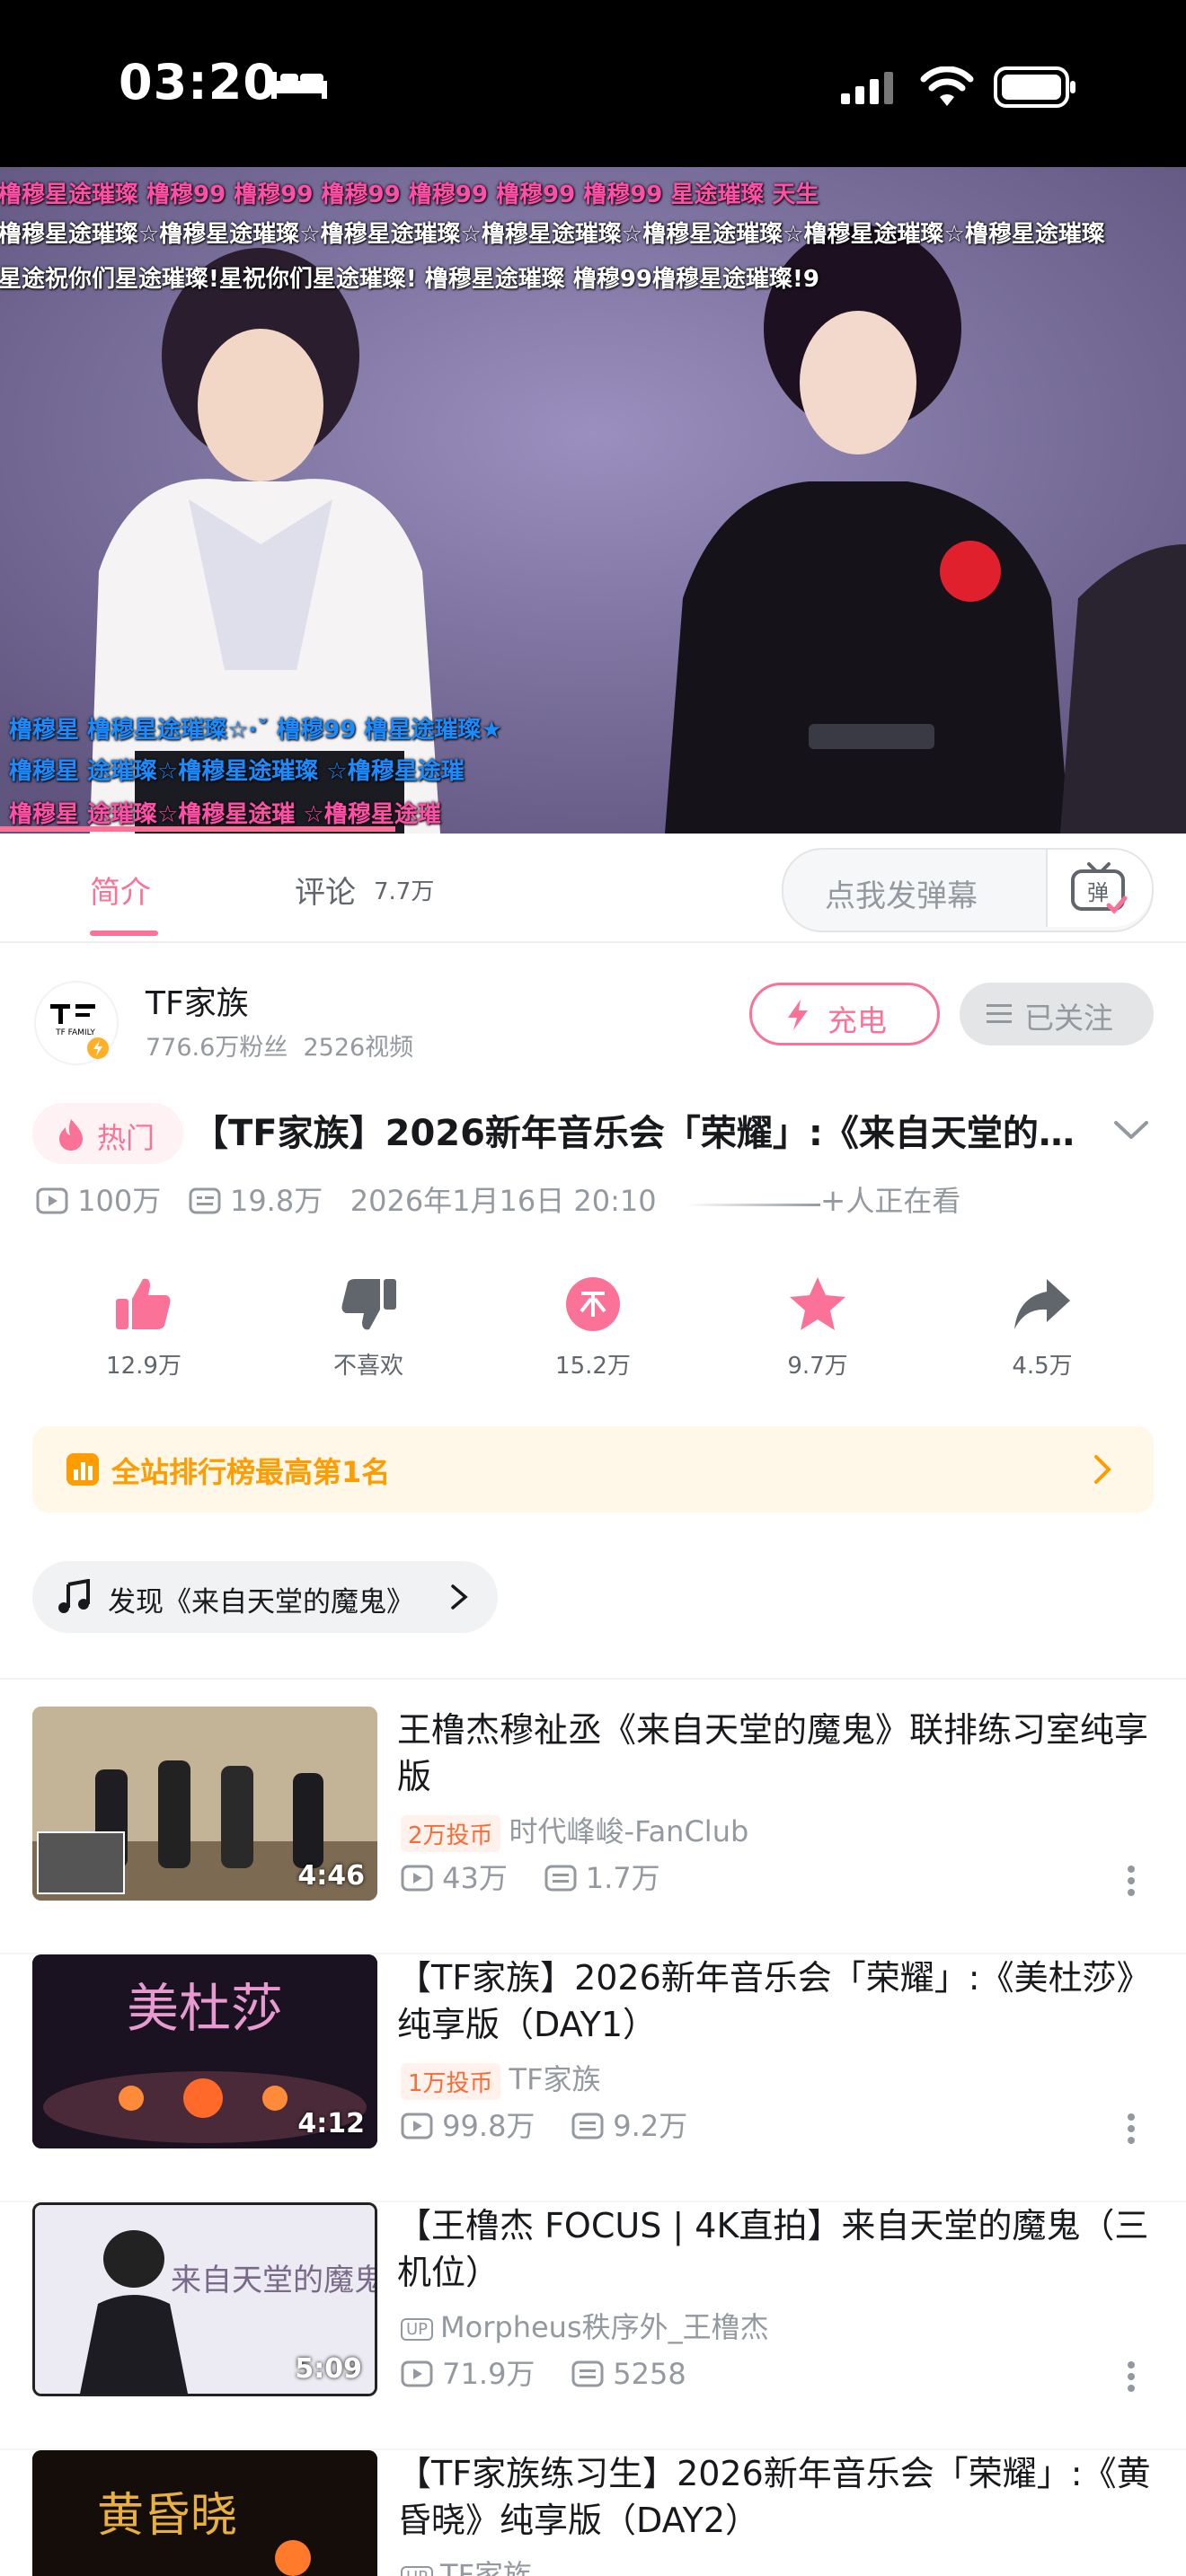 This screenshot has width=1186, height=2576. I want to click on cellular-signal-icon, so click(867, 88).